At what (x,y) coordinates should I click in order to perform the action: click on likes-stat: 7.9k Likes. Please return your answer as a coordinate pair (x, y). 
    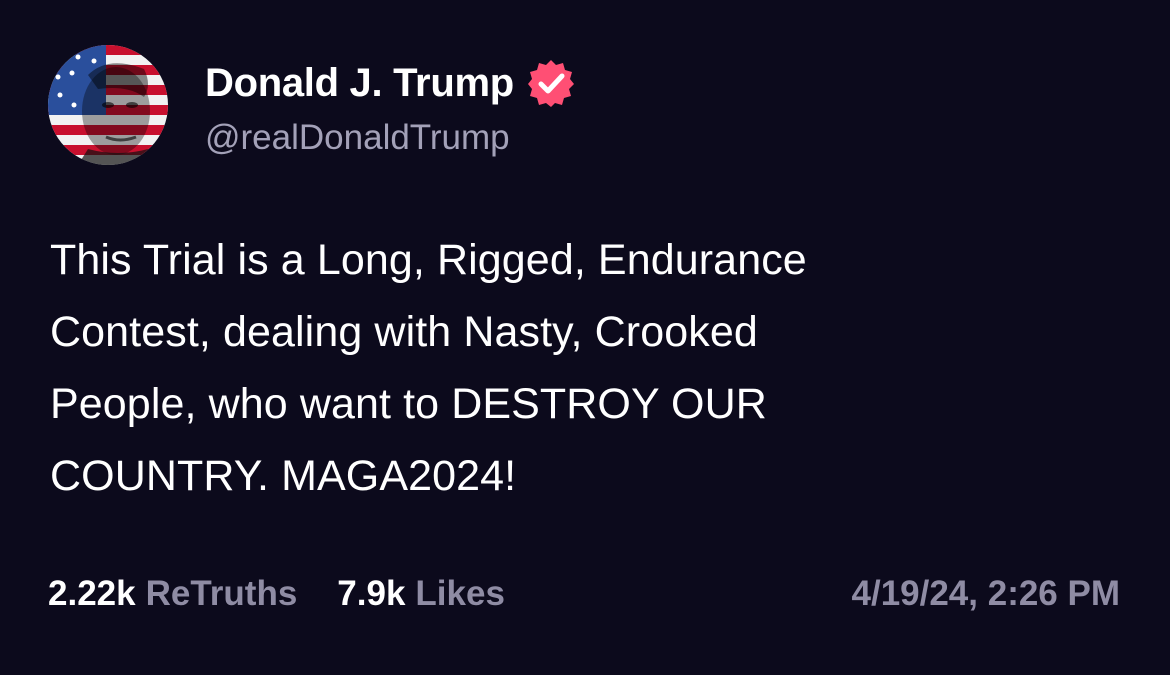
    Looking at the image, I should click on (421, 594).